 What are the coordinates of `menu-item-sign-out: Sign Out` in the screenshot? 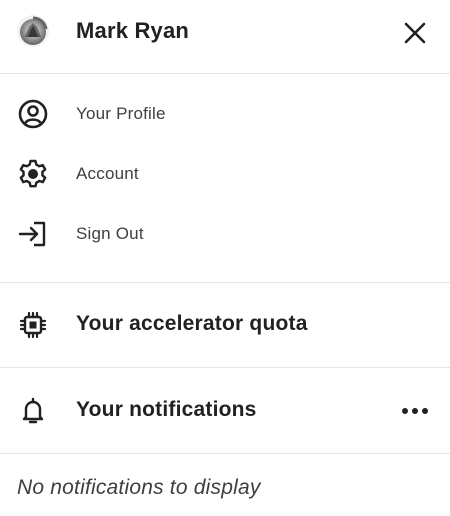 It's located at (225, 234).